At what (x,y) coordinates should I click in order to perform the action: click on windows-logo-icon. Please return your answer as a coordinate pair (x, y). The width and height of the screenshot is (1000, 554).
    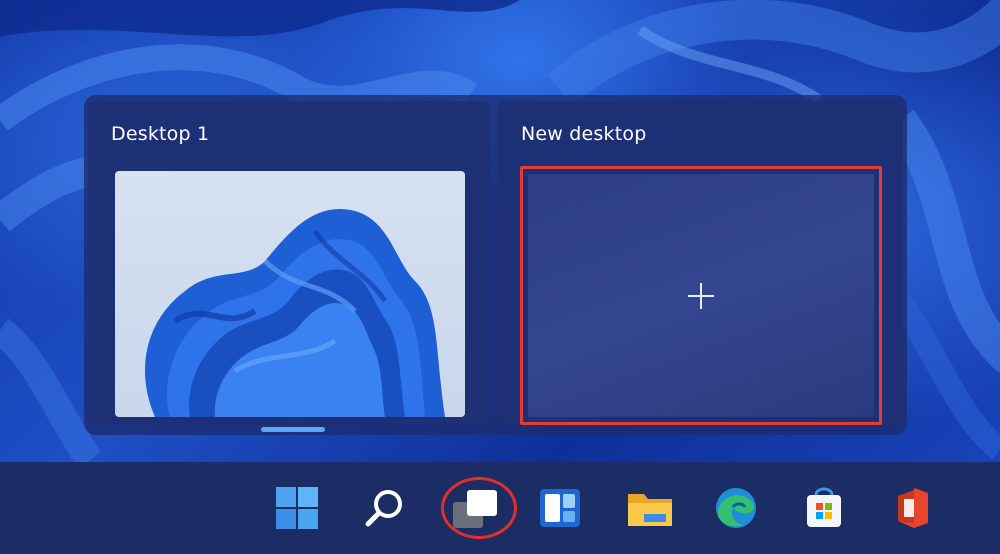
    Looking at the image, I should click on (297, 508).